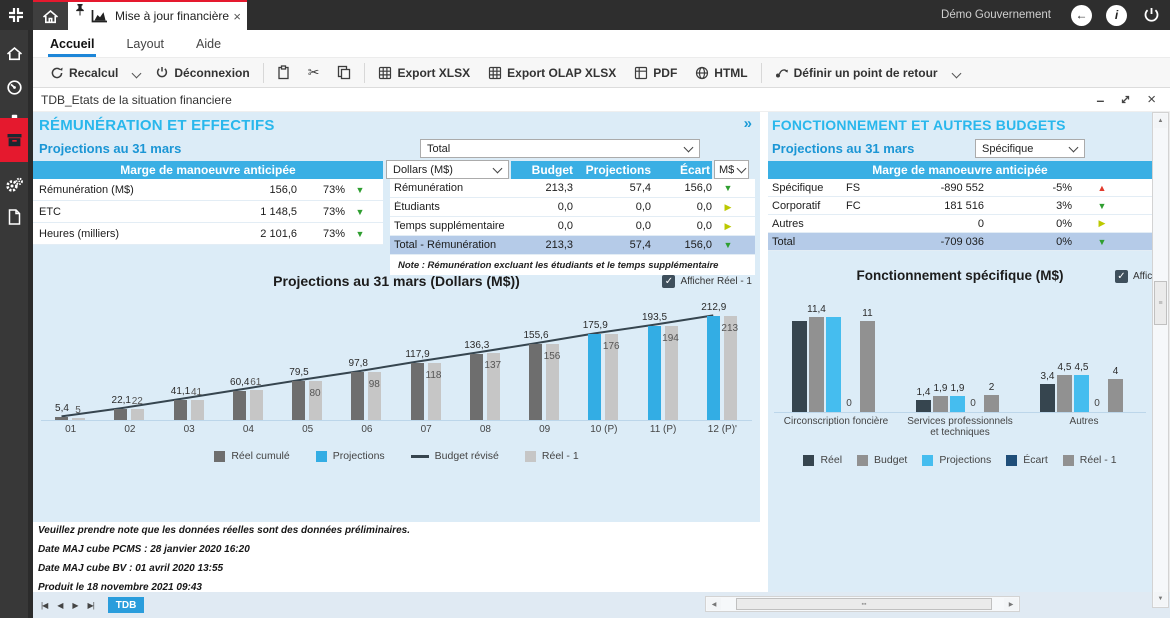 The height and width of the screenshot is (618, 1170). Describe the element at coordinates (1064, 223) in the screenshot. I see `budget-pct: 0%` at that location.